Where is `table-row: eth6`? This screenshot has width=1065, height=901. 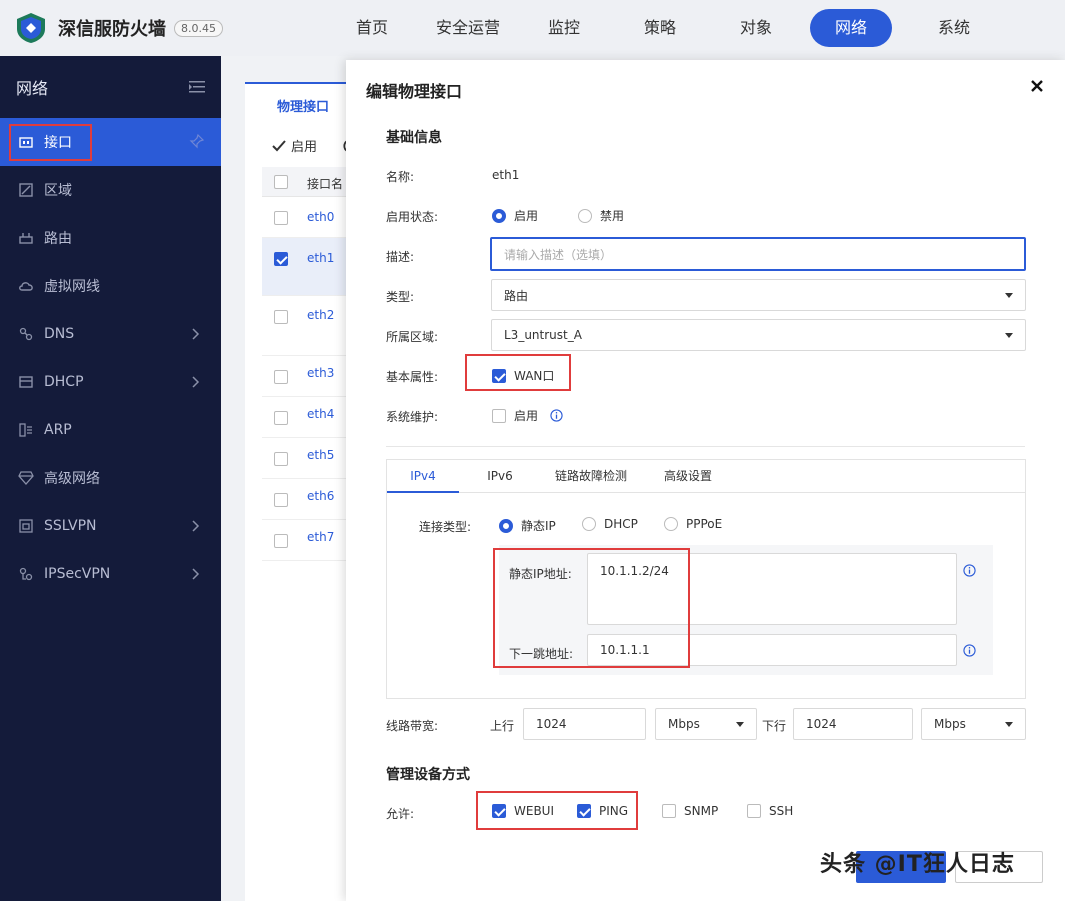
table-row: eth6 is located at coordinates (308, 499).